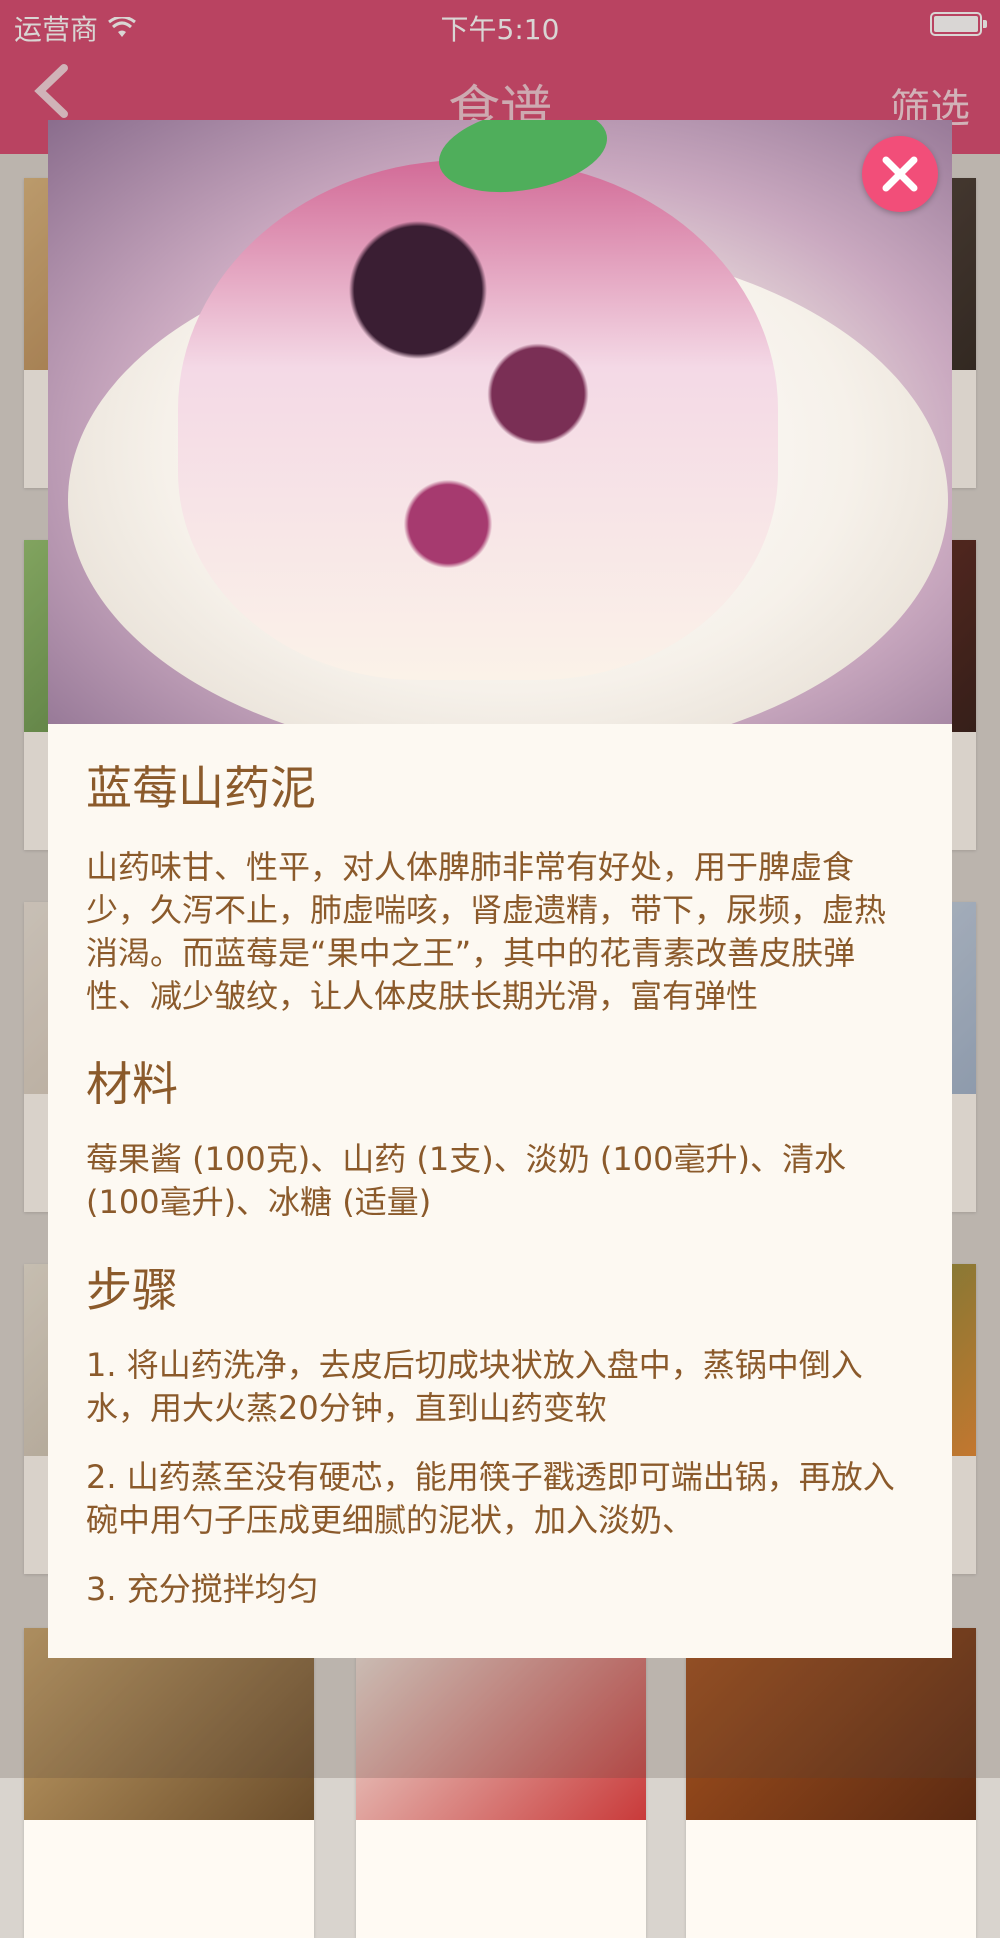 The image size is (1000, 1938). Describe the element at coordinates (132, 1084) in the screenshot. I see `materials-heading: 材料` at that location.